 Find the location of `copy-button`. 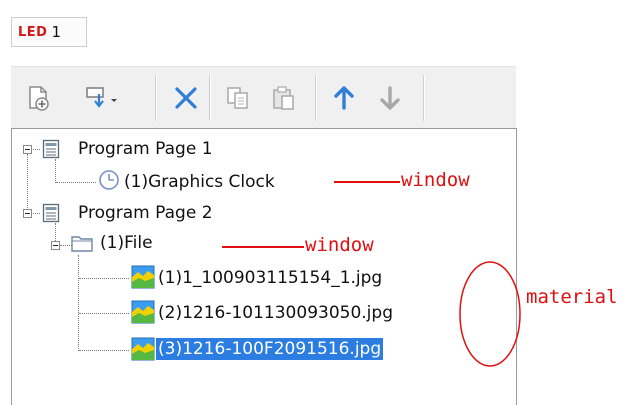

copy-button is located at coordinates (238, 98).